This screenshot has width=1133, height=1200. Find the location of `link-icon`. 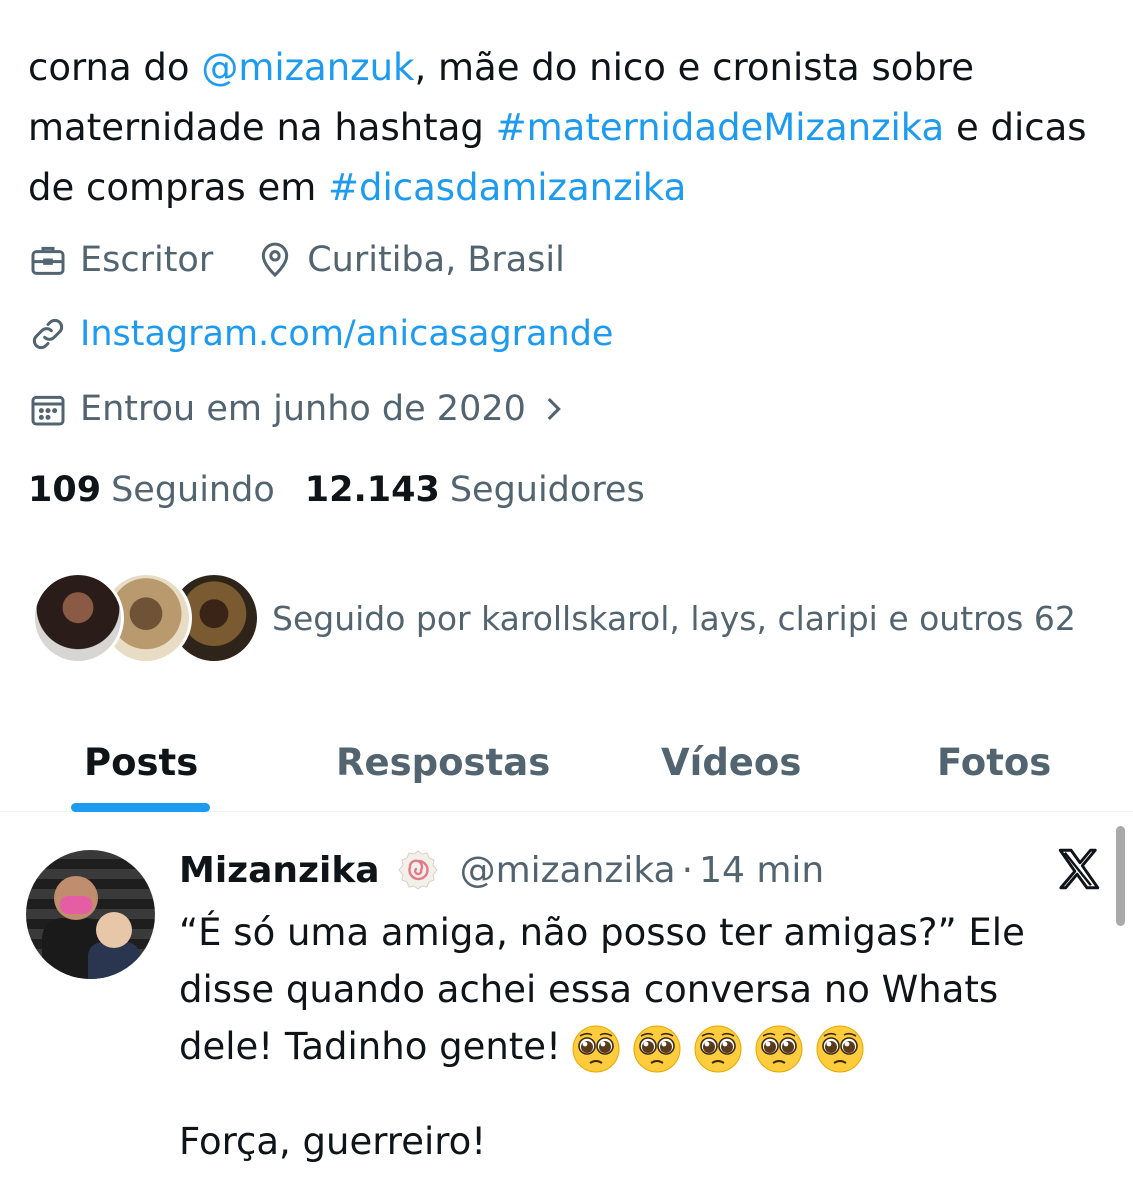

link-icon is located at coordinates (48, 334).